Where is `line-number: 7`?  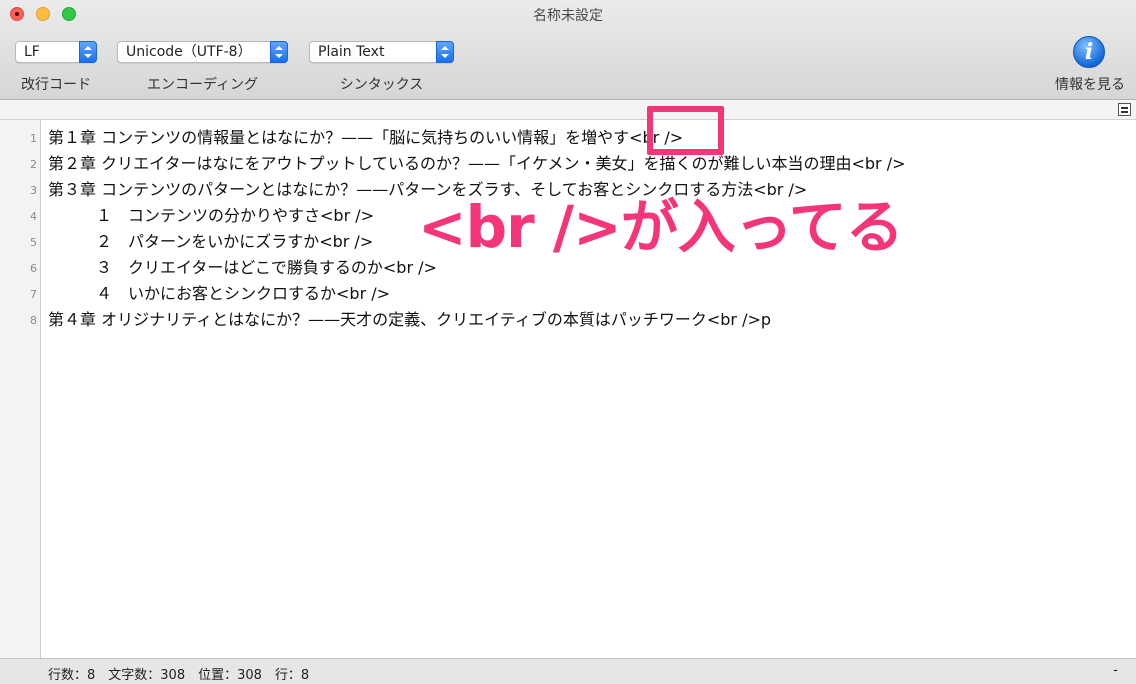
line-number: 7 is located at coordinates (33, 294).